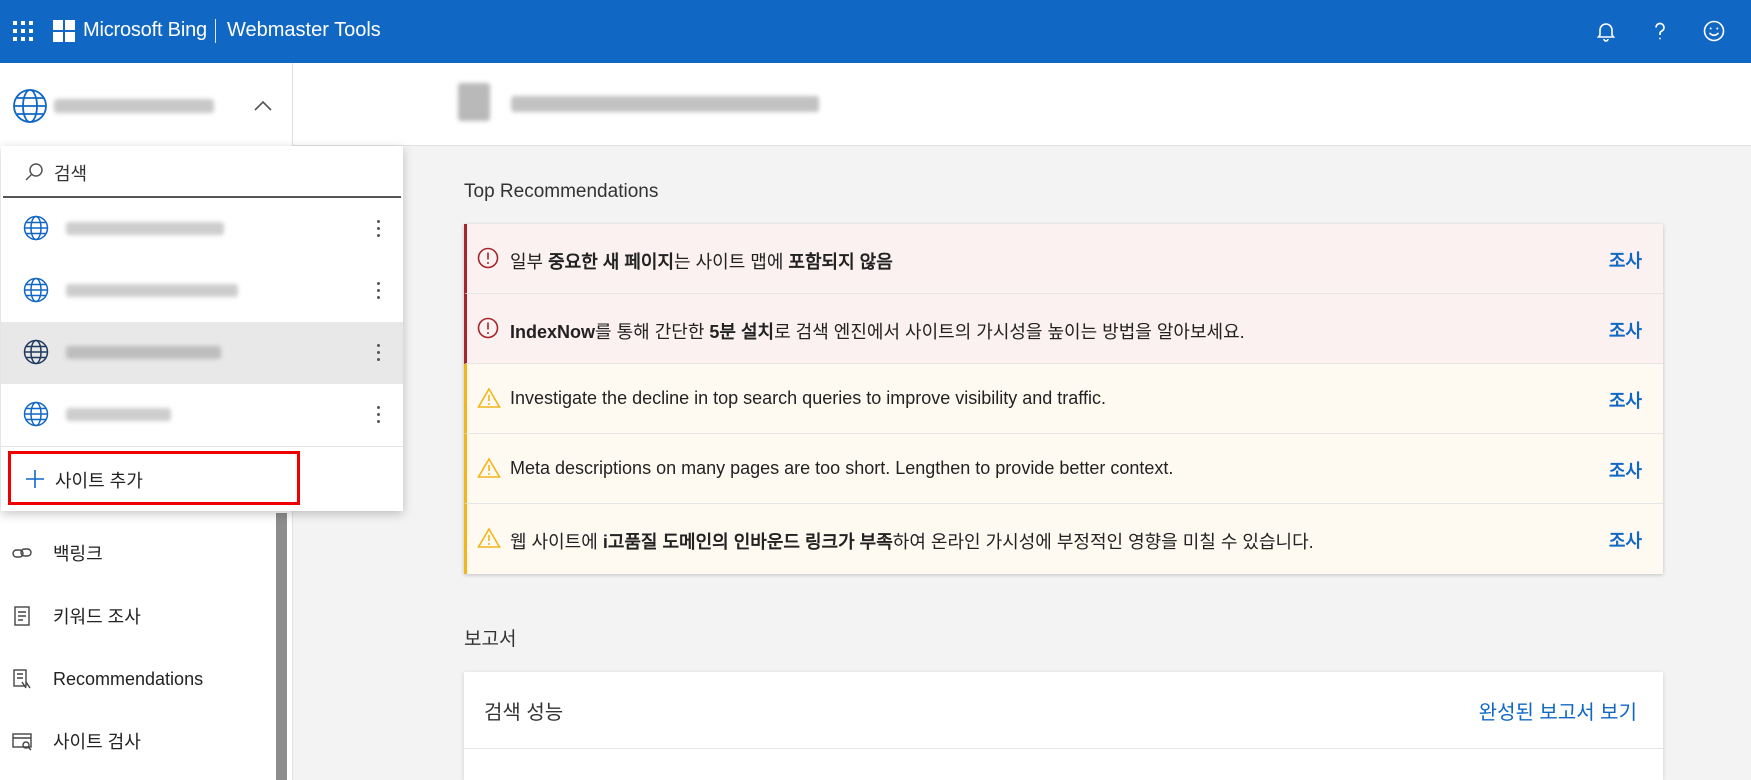 The height and width of the screenshot is (780, 1751). Describe the element at coordinates (1558, 710) in the screenshot. I see `view-full-report-link: 완성된 보고서 보기` at that location.